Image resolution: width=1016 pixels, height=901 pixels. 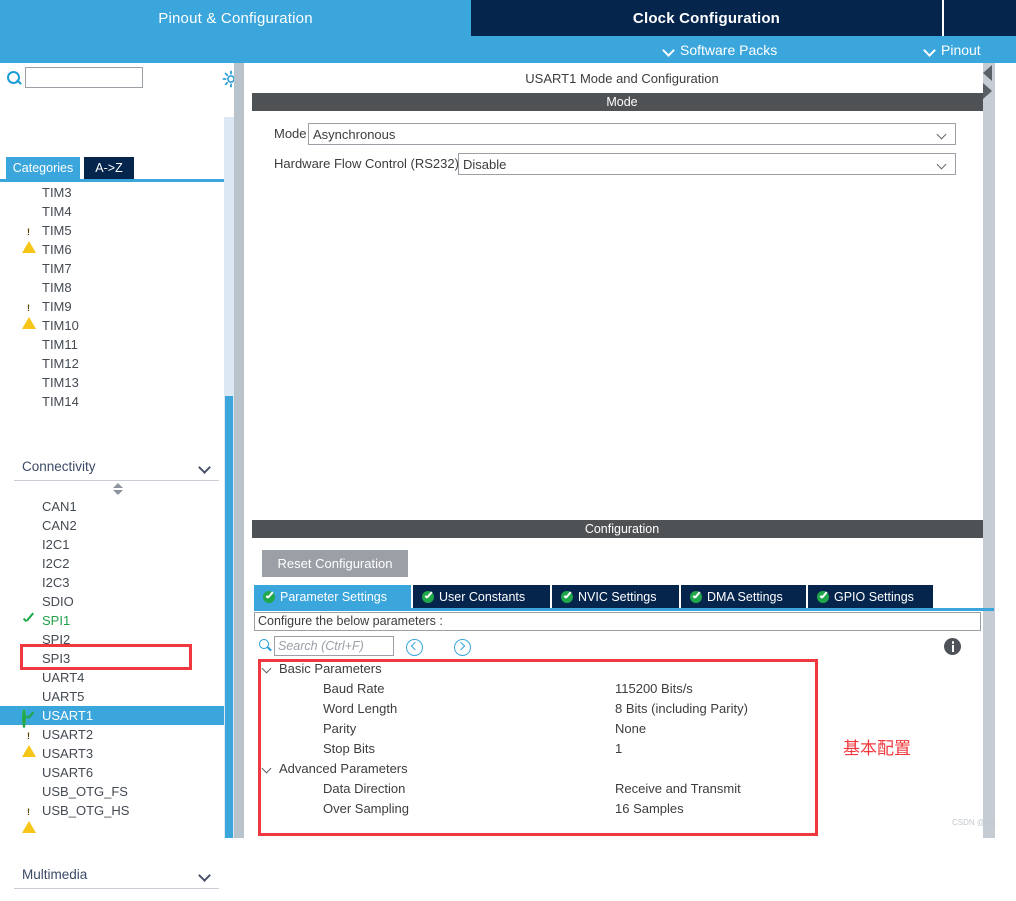 I want to click on tree-item-tim11: TIM11, so click(x=116, y=344).